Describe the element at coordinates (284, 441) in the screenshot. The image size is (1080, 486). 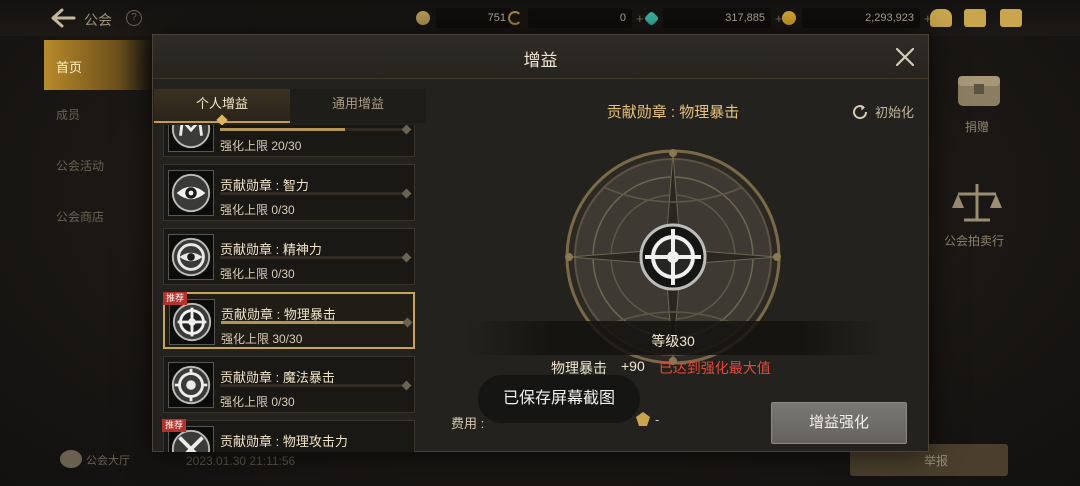
I see `item-name: 贡献勋章 : 物理攻击力` at that location.